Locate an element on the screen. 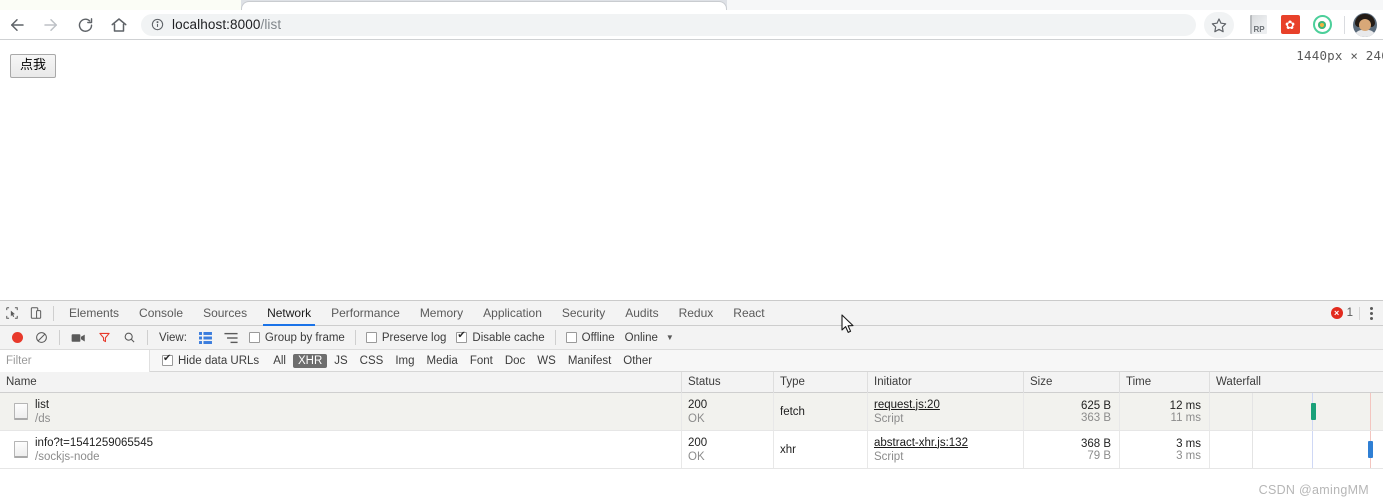  column-header-type: Type is located at coordinates (821, 382).